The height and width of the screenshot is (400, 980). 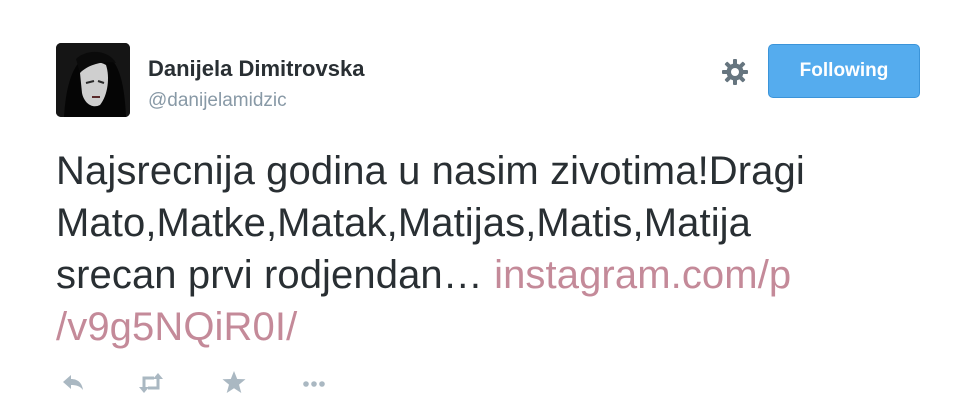 What do you see at coordinates (844, 71) in the screenshot?
I see `following-button: Following` at bounding box center [844, 71].